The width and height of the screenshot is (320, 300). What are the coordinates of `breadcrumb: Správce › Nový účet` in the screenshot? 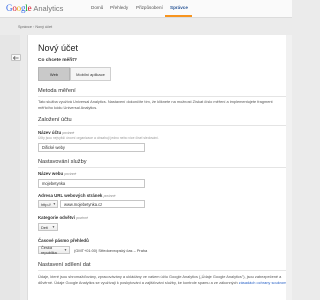 It's located at (35, 27).